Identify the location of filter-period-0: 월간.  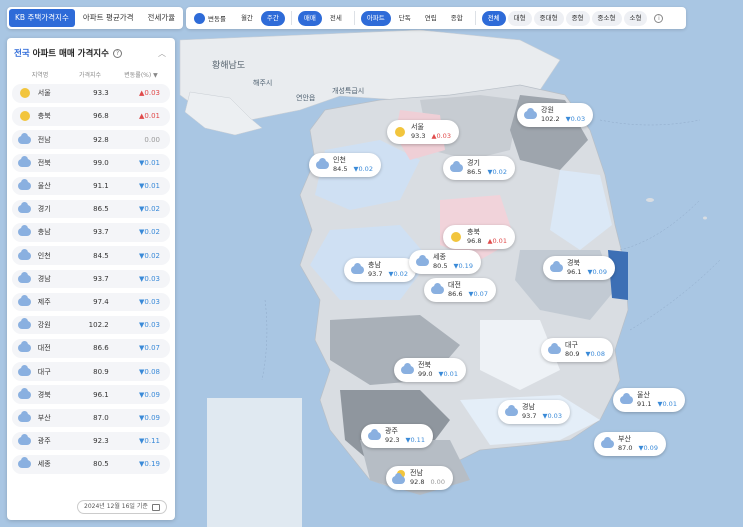
(247, 18).